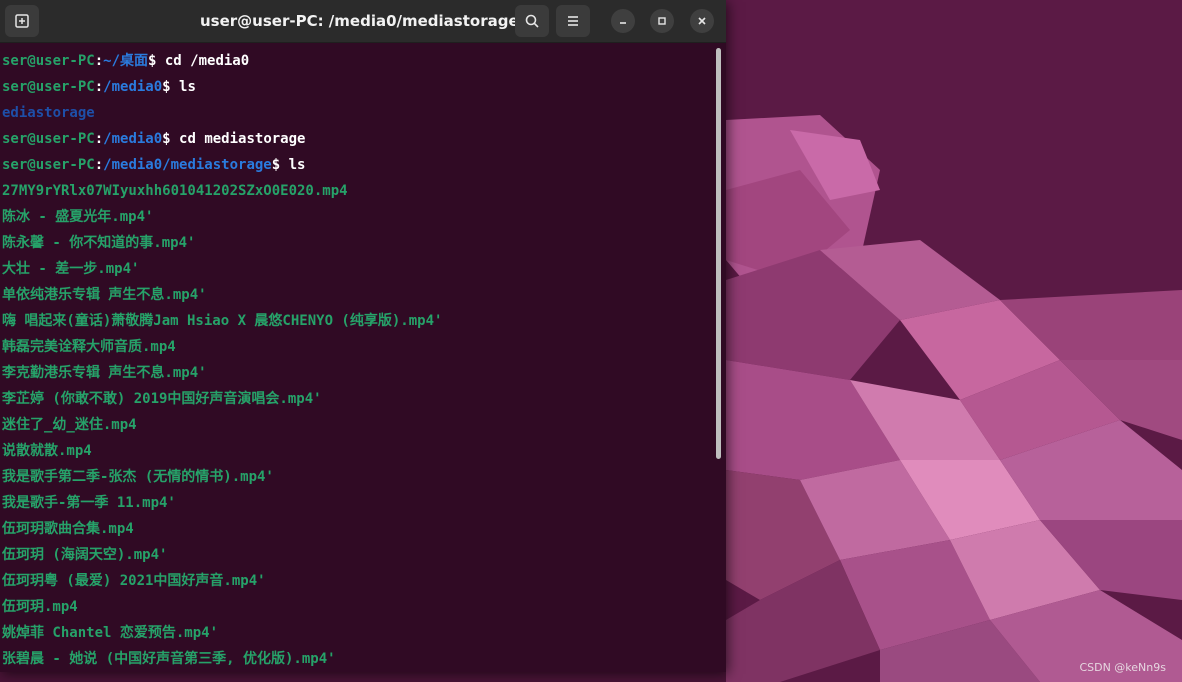  I want to click on new-tab-icon, so click(22, 21).